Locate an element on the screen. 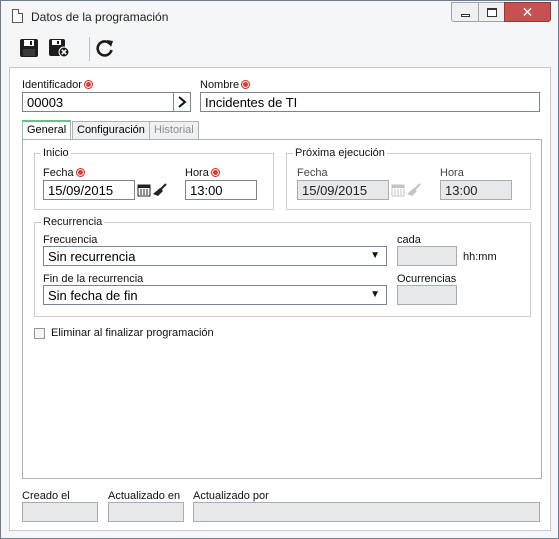  recurrencia-group-title: Recurrencia is located at coordinates (73, 222).